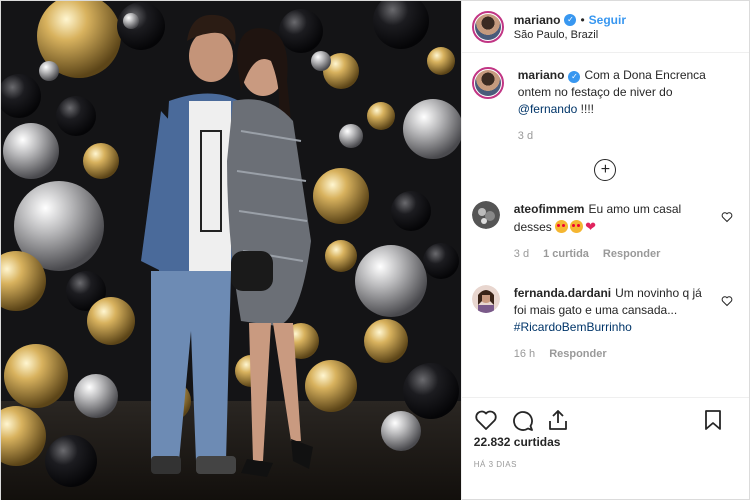 This screenshot has height=500, width=750. I want to click on caption-username: mariano, so click(541, 75).